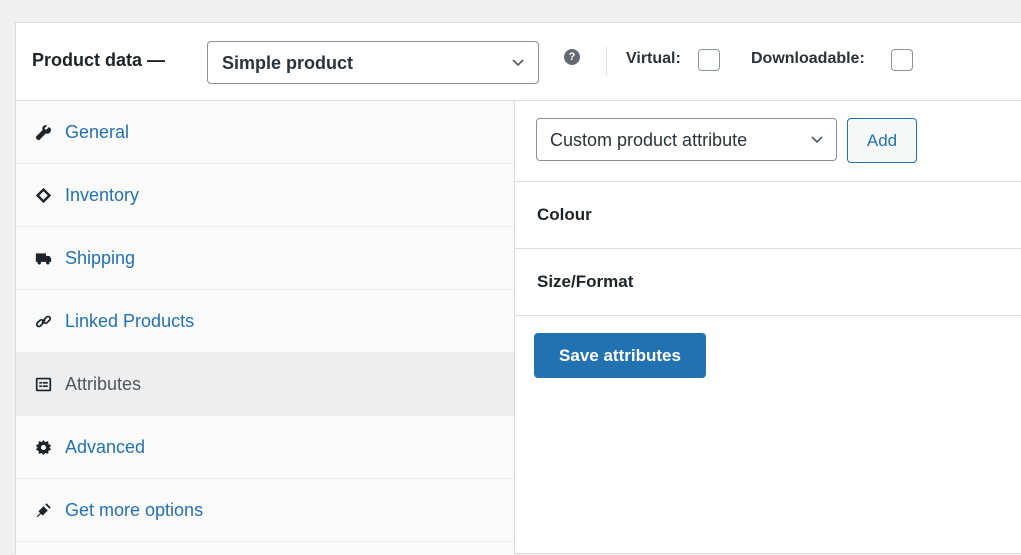  What do you see at coordinates (265, 132) in the screenshot?
I see `tab-general: General` at bounding box center [265, 132].